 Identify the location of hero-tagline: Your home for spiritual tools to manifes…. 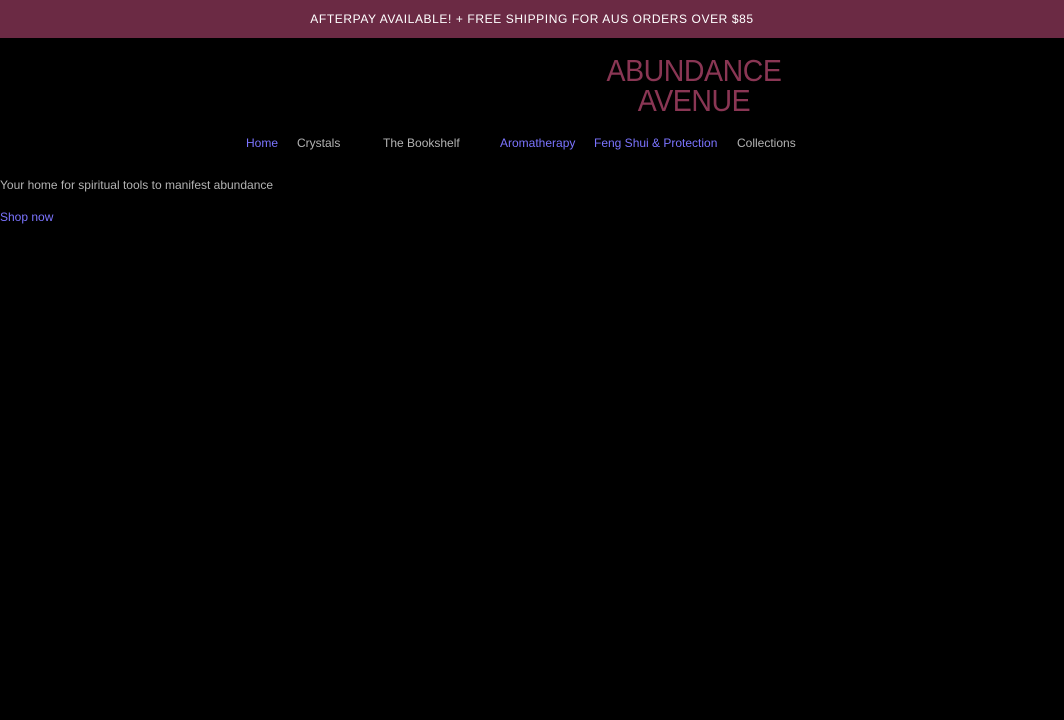
(137, 185).